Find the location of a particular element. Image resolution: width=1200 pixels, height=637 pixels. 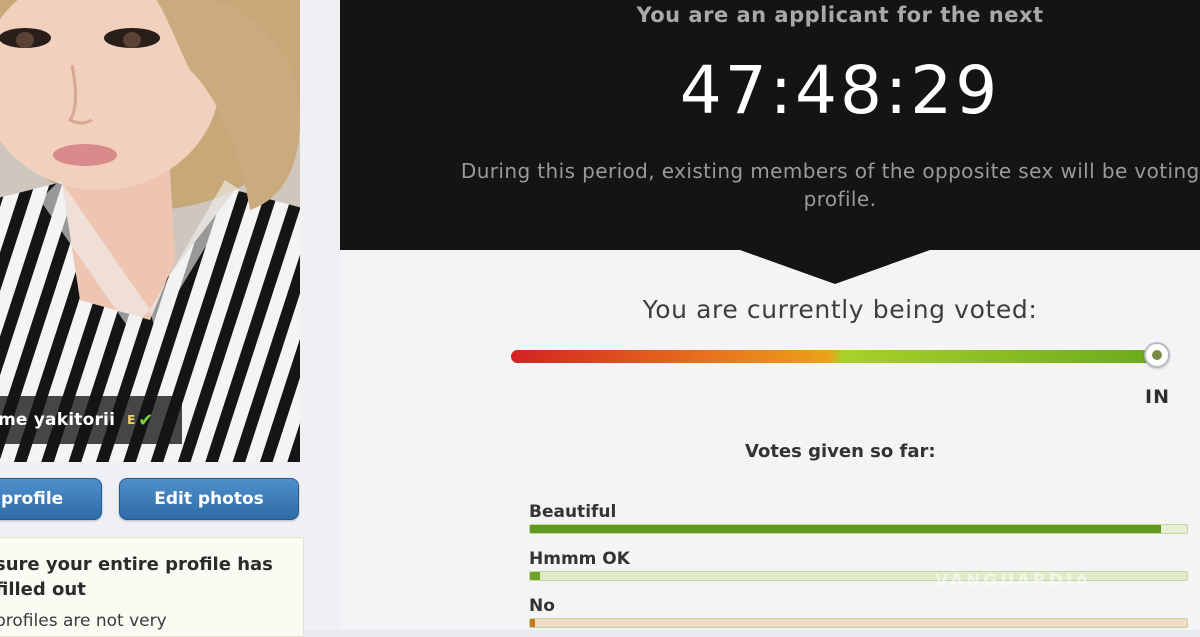

vote-row: No is located at coordinates (859, 612).